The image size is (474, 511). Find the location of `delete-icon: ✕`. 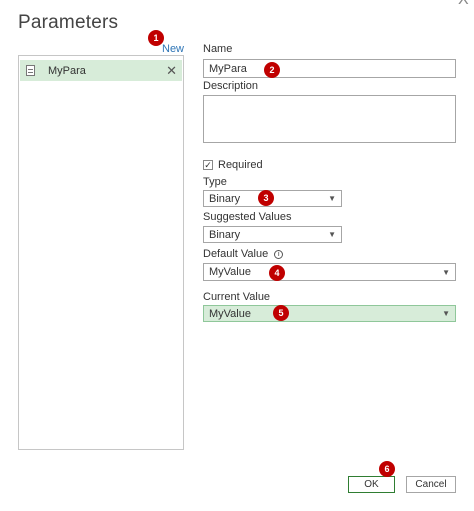

delete-icon: ✕ is located at coordinates (171, 71).